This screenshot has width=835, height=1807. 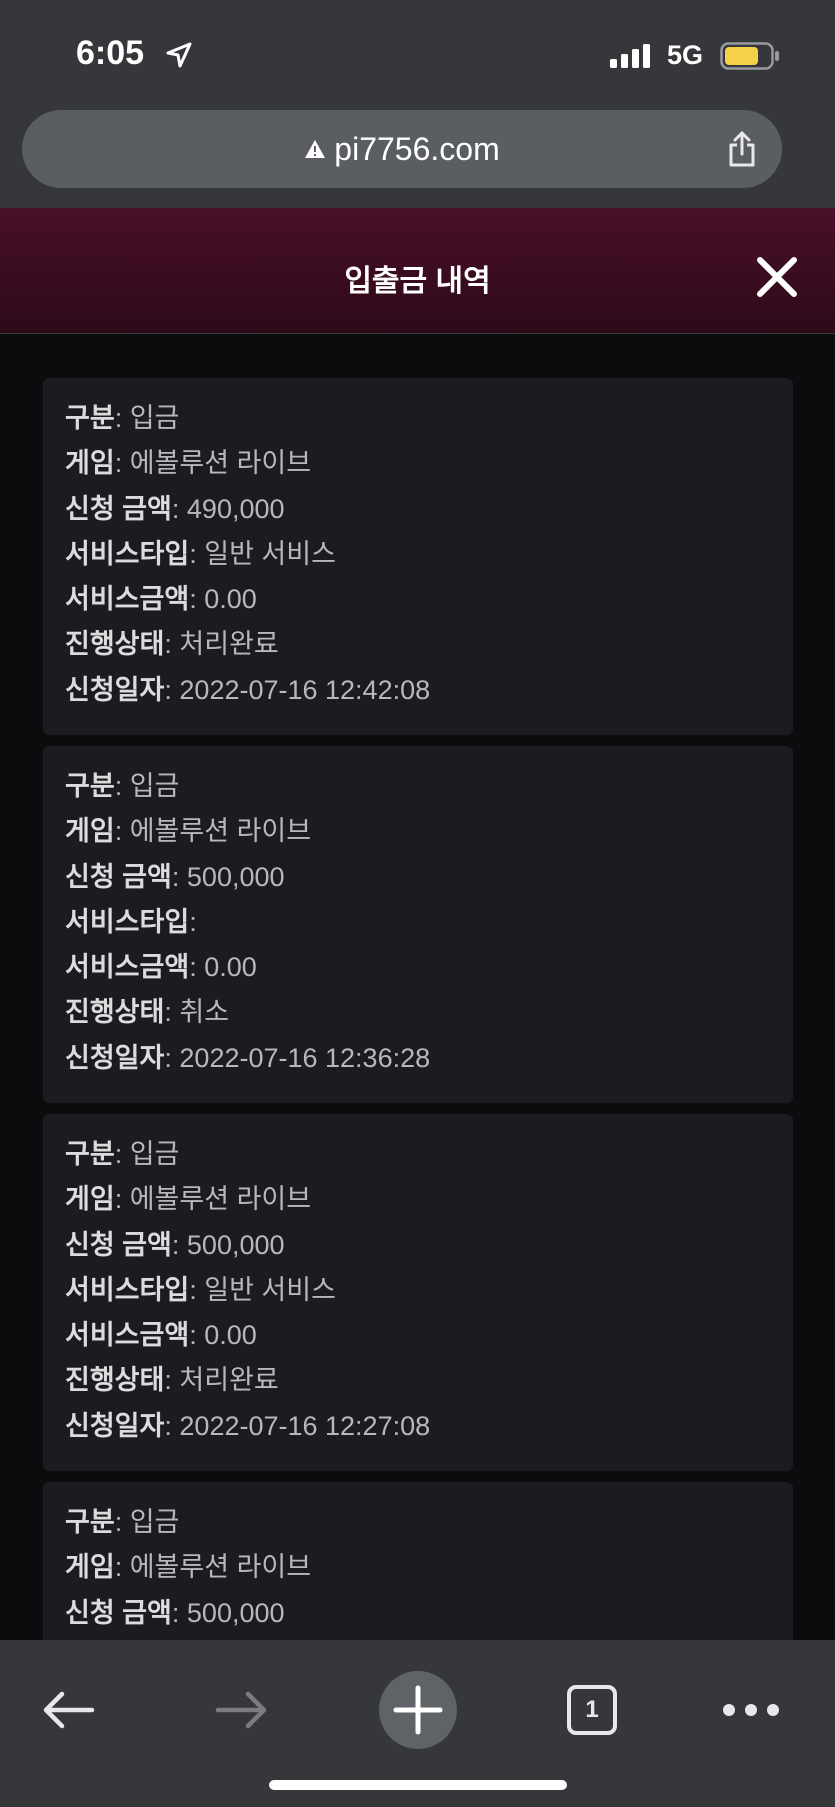 I want to click on home-indicator, so click(x=418, y=1785).